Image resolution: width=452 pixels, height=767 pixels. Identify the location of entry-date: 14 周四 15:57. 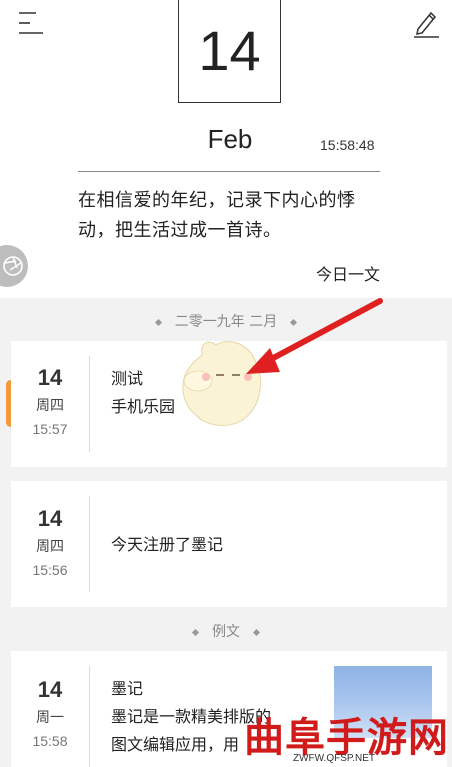
(50, 401).